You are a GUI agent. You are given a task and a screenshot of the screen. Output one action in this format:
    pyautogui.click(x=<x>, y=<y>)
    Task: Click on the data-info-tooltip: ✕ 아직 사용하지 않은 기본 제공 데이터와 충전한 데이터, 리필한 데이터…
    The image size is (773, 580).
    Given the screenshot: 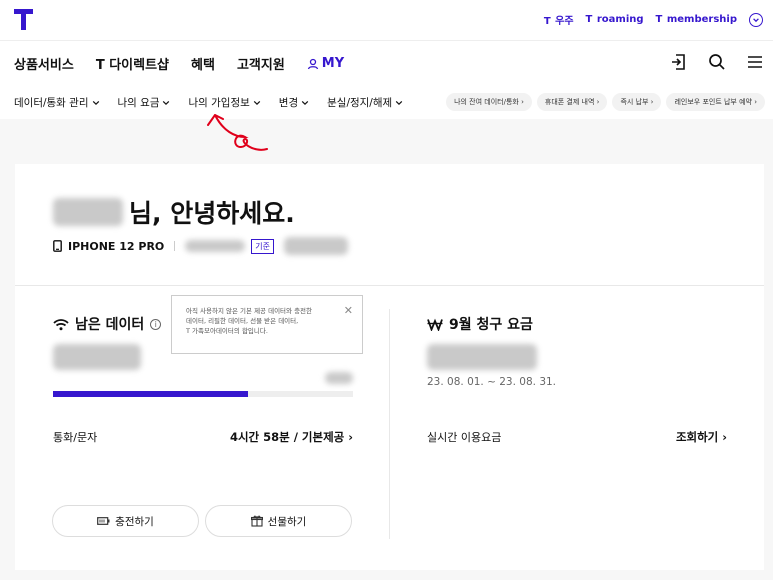 What is the action you would take?
    pyautogui.click(x=267, y=324)
    